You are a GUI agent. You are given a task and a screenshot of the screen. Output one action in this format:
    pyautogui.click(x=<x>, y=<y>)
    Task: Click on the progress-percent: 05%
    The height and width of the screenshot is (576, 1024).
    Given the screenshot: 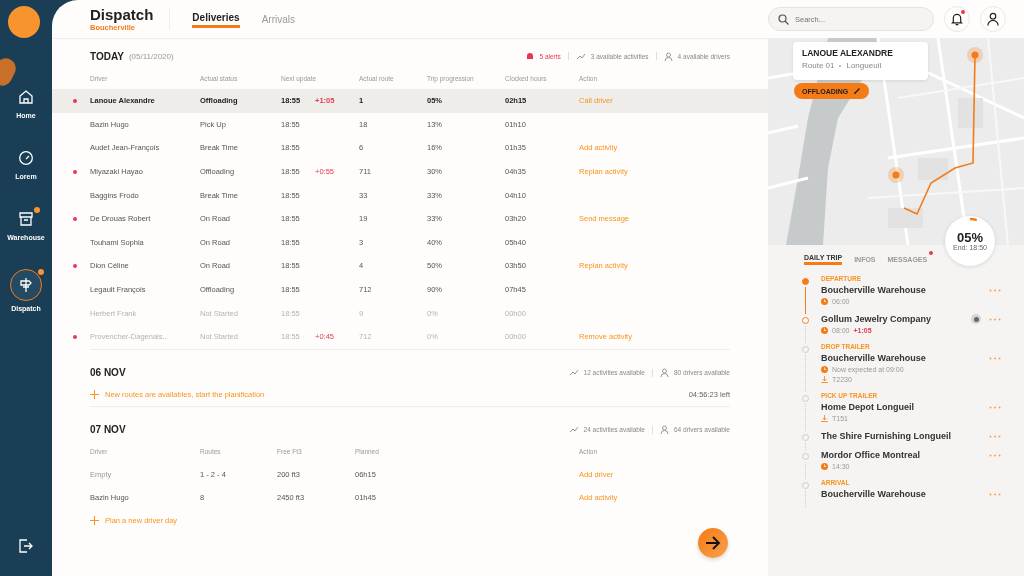 What is the action you would take?
    pyautogui.click(x=970, y=237)
    